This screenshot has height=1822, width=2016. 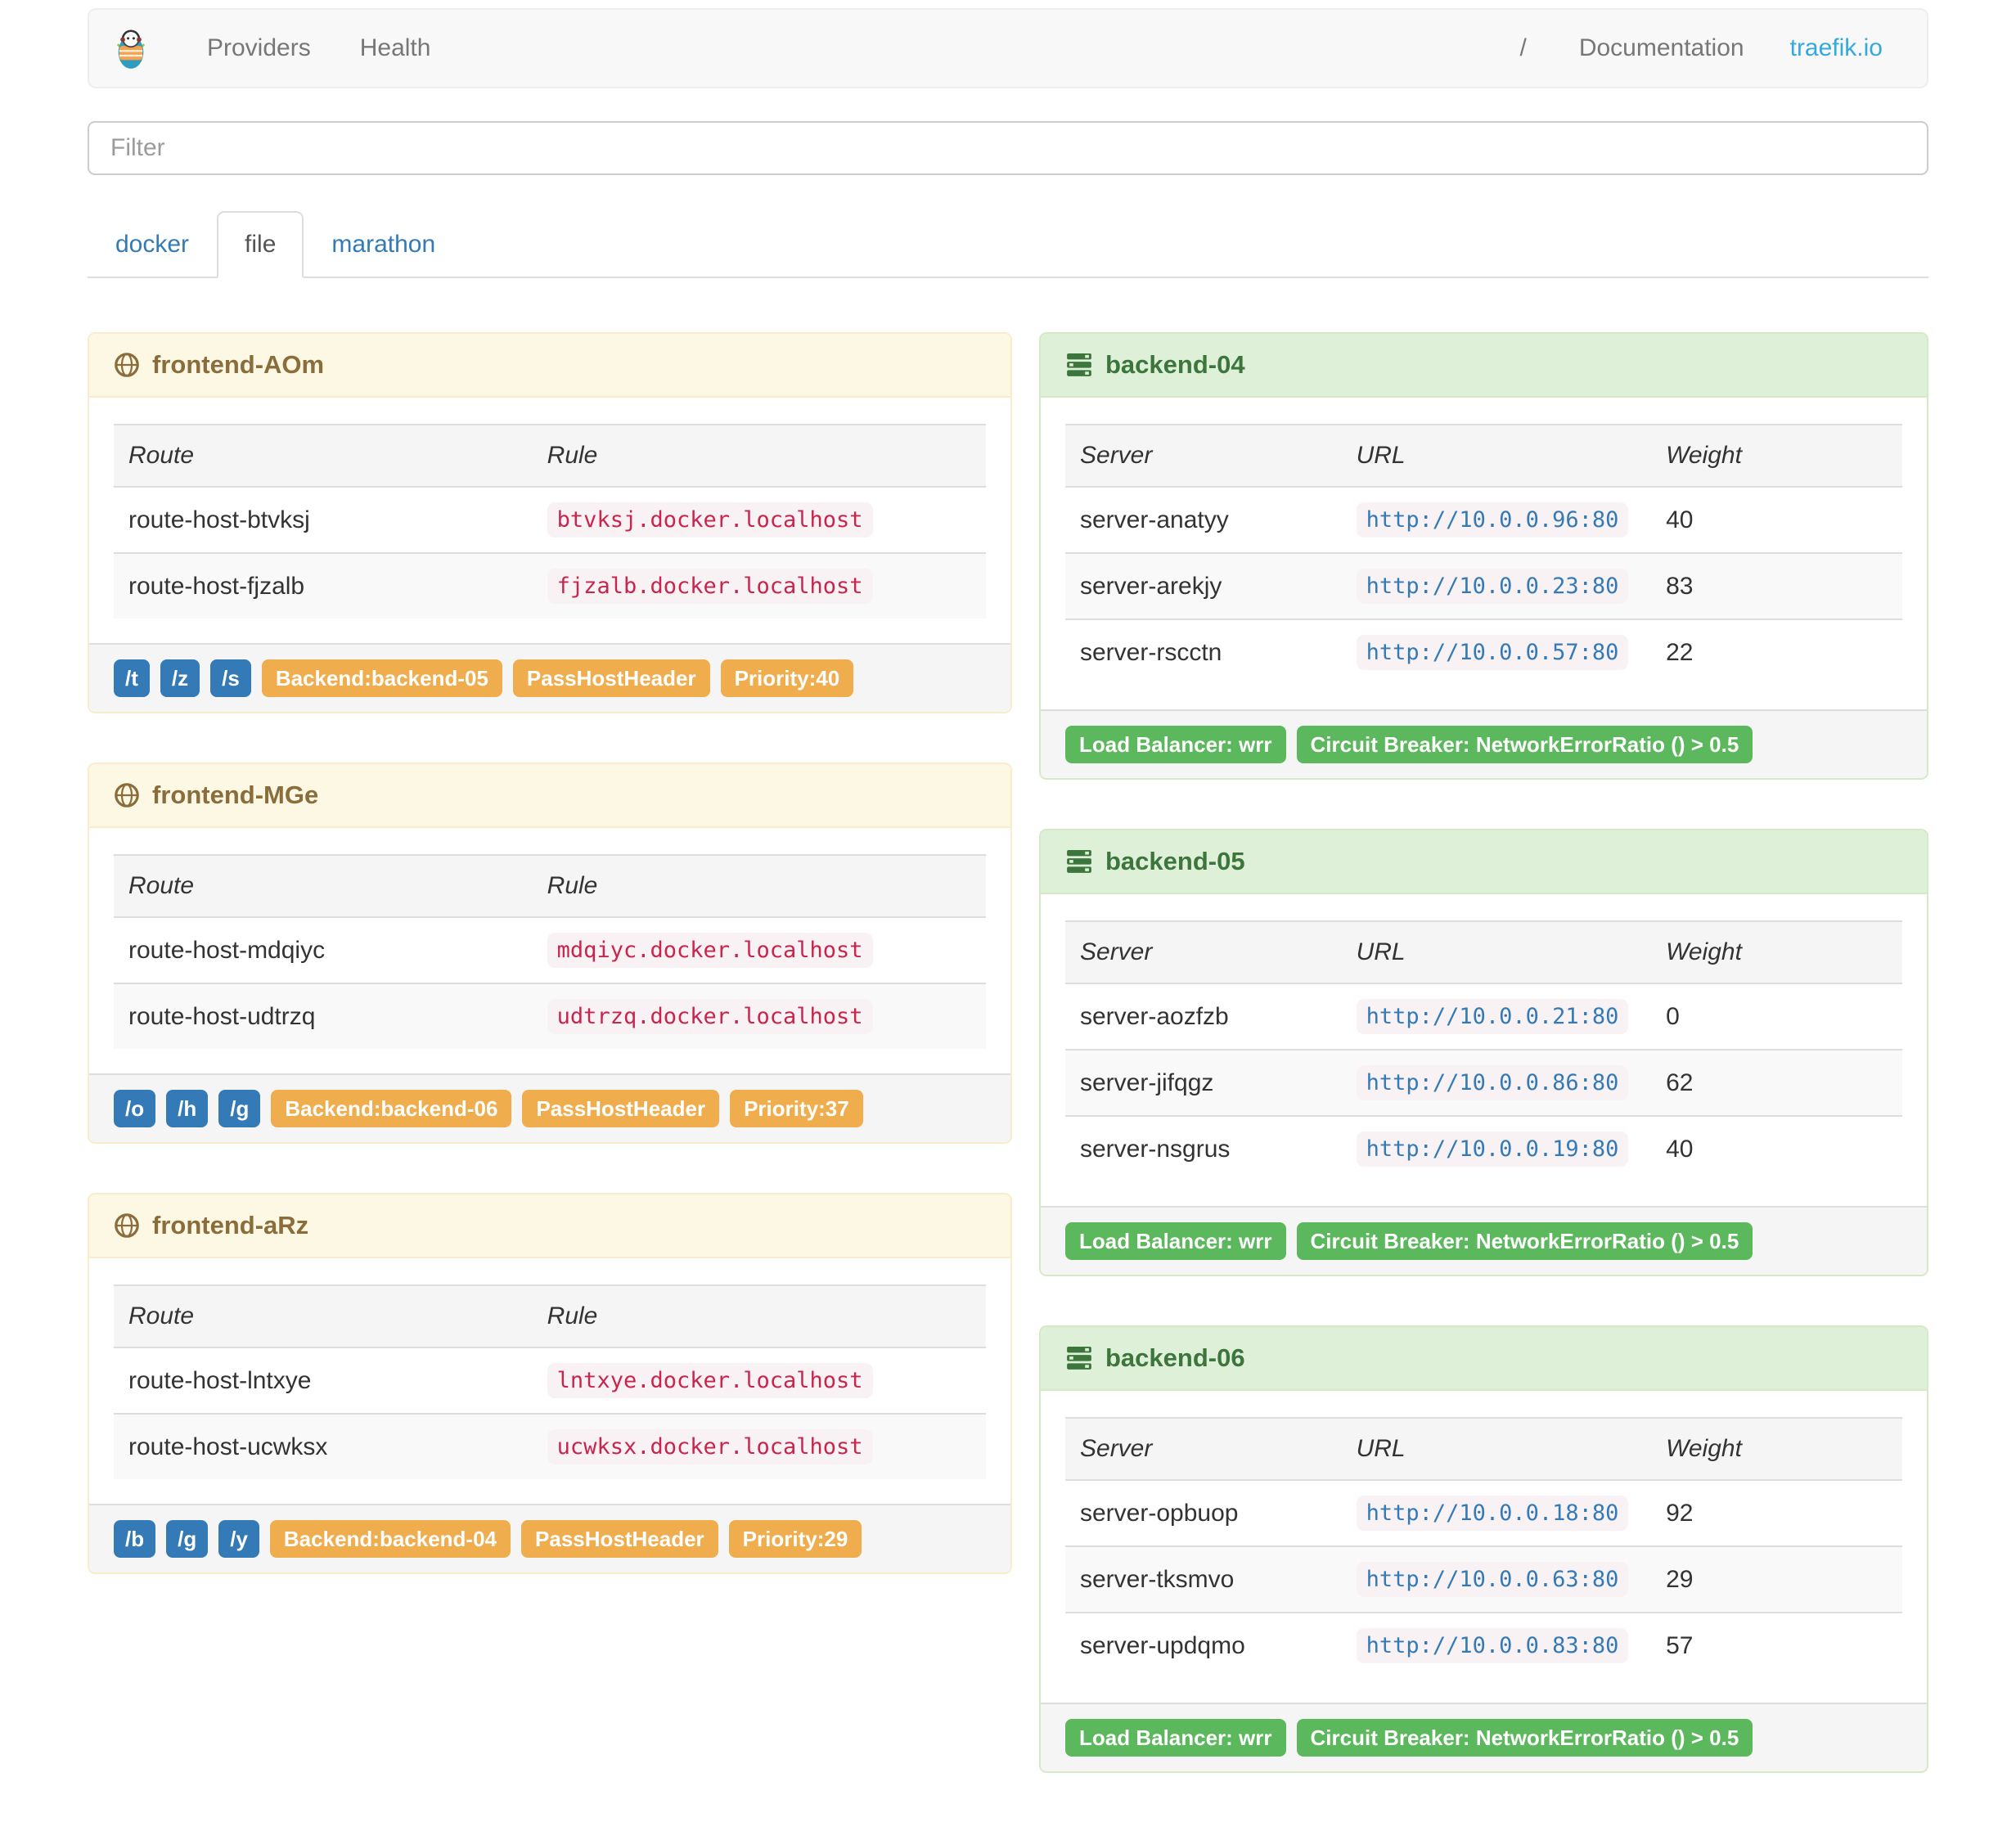 I want to click on server-weight: 57, so click(x=1777, y=1645).